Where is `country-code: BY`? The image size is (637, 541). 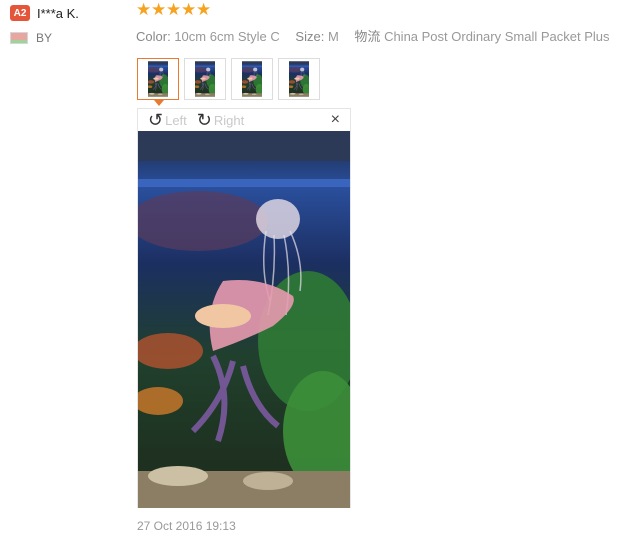 country-code: BY is located at coordinates (44, 38).